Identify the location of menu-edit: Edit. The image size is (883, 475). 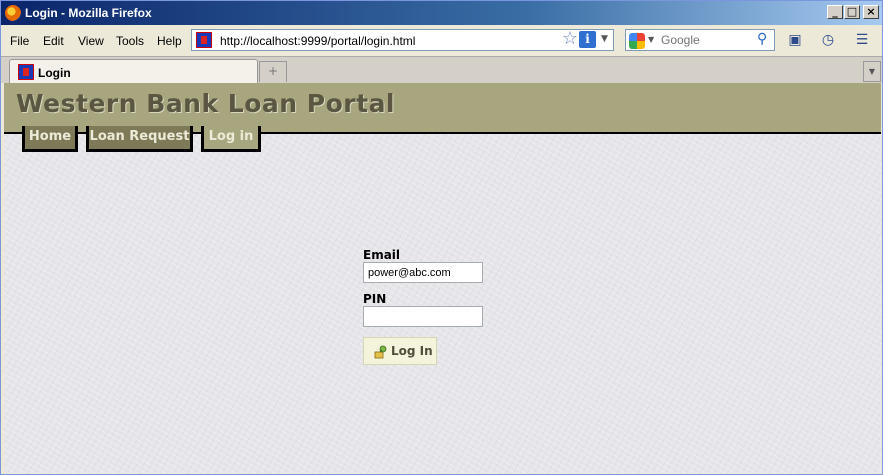
(53, 41).